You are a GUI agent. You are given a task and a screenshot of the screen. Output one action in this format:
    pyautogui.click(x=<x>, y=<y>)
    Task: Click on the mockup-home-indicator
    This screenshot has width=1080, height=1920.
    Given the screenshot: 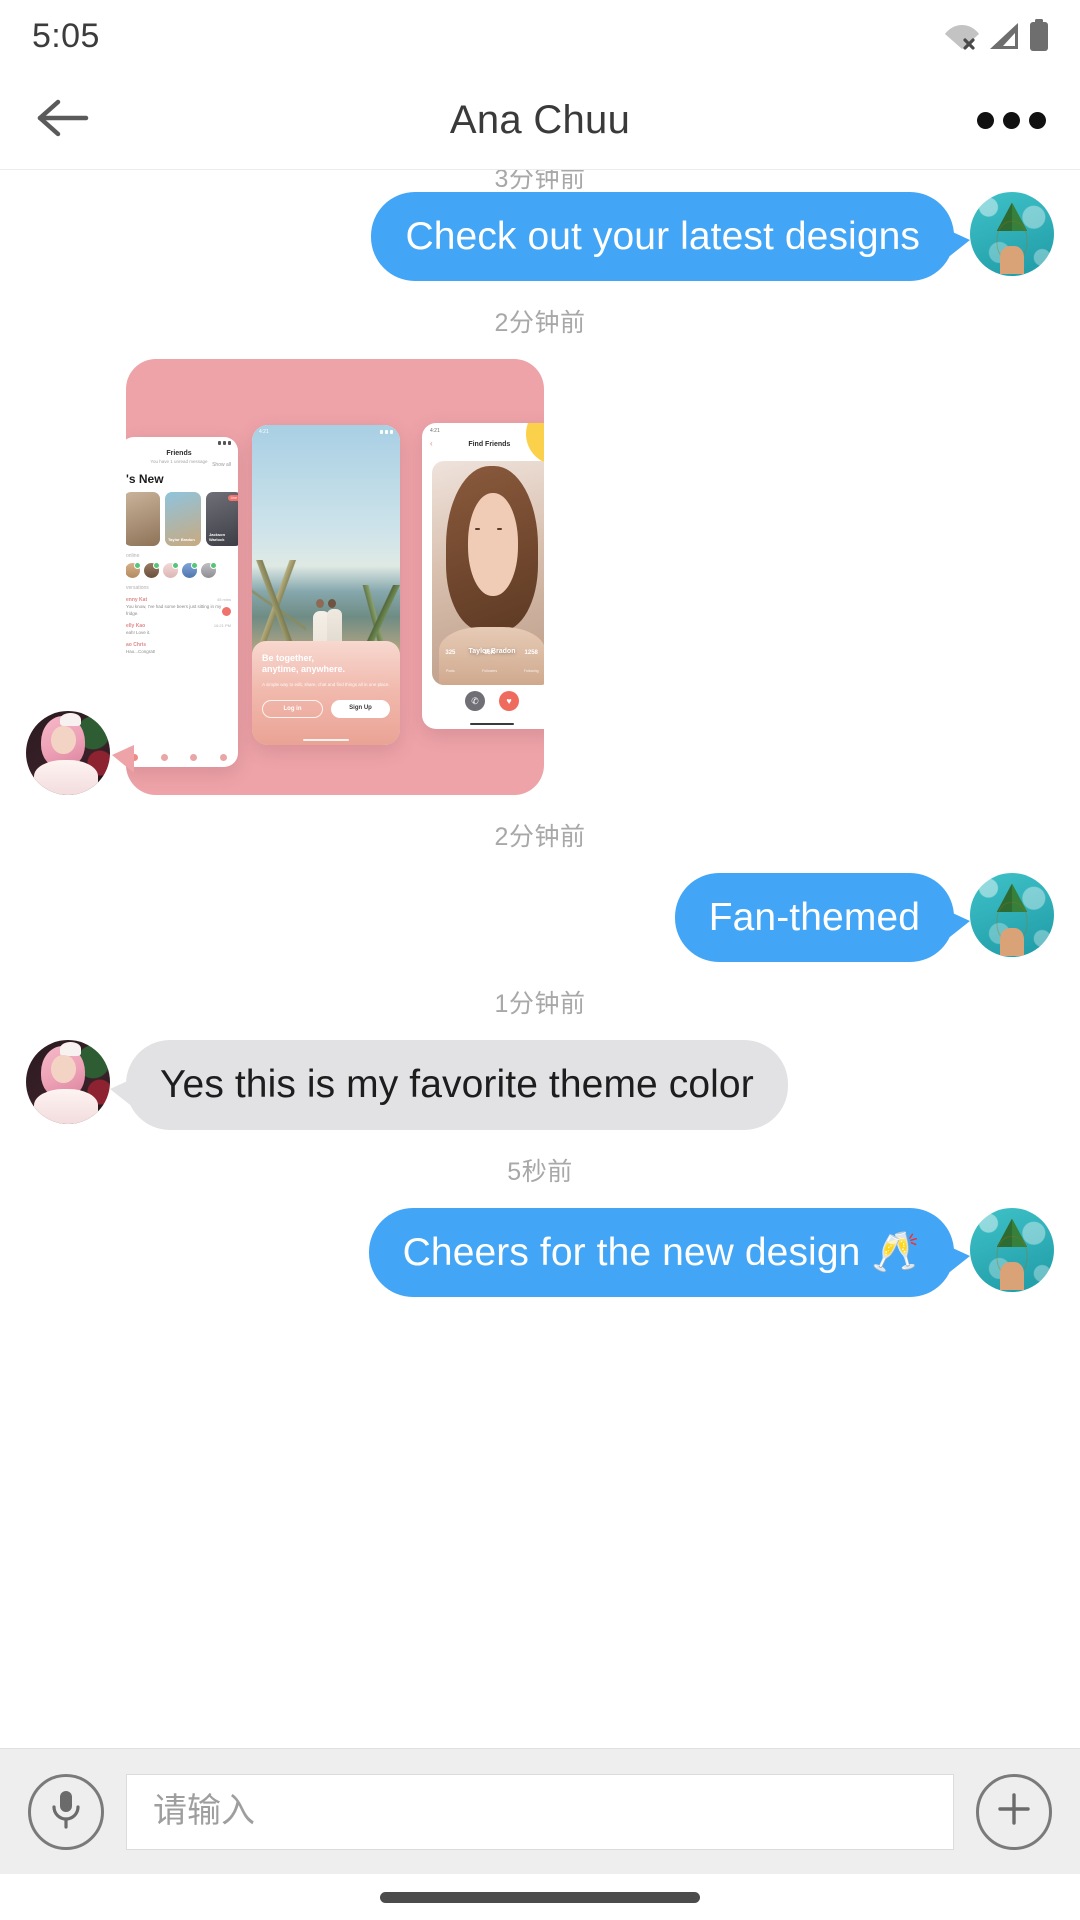 What is the action you would take?
    pyautogui.click(x=492, y=724)
    